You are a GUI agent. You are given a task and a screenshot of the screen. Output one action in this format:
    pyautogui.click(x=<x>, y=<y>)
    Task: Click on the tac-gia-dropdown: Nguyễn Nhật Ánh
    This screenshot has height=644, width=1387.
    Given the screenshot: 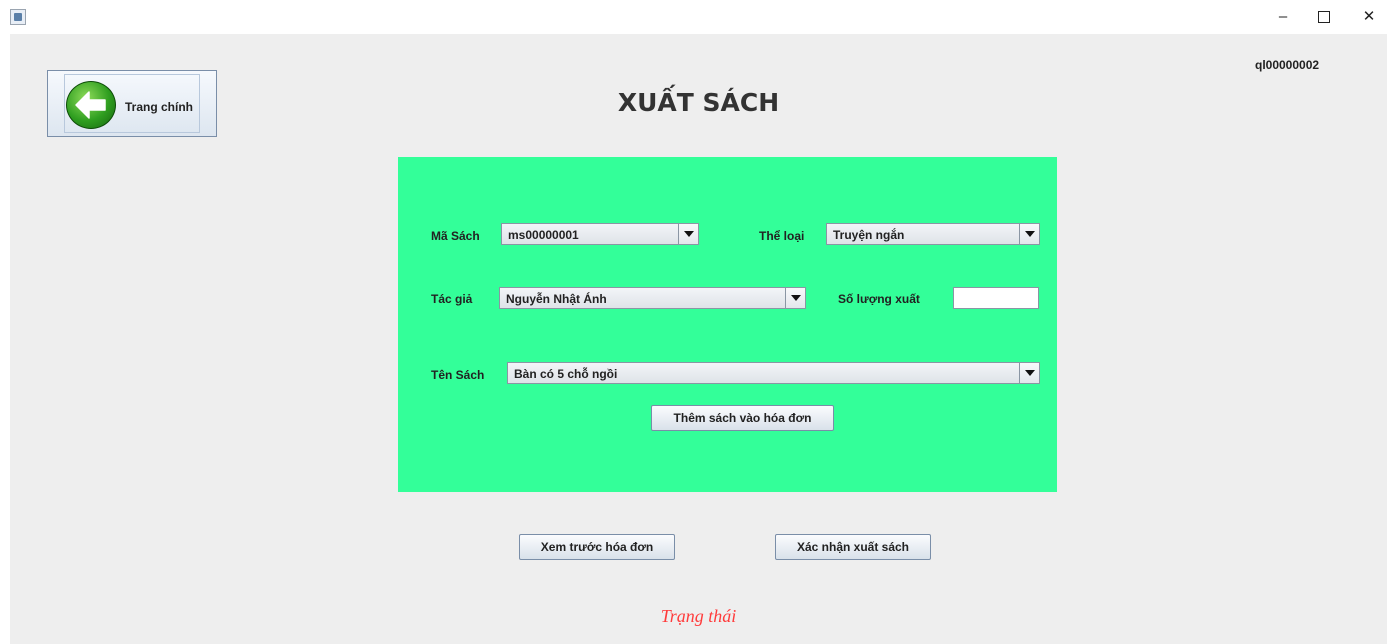 What is the action you would take?
    pyautogui.click(x=652, y=298)
    